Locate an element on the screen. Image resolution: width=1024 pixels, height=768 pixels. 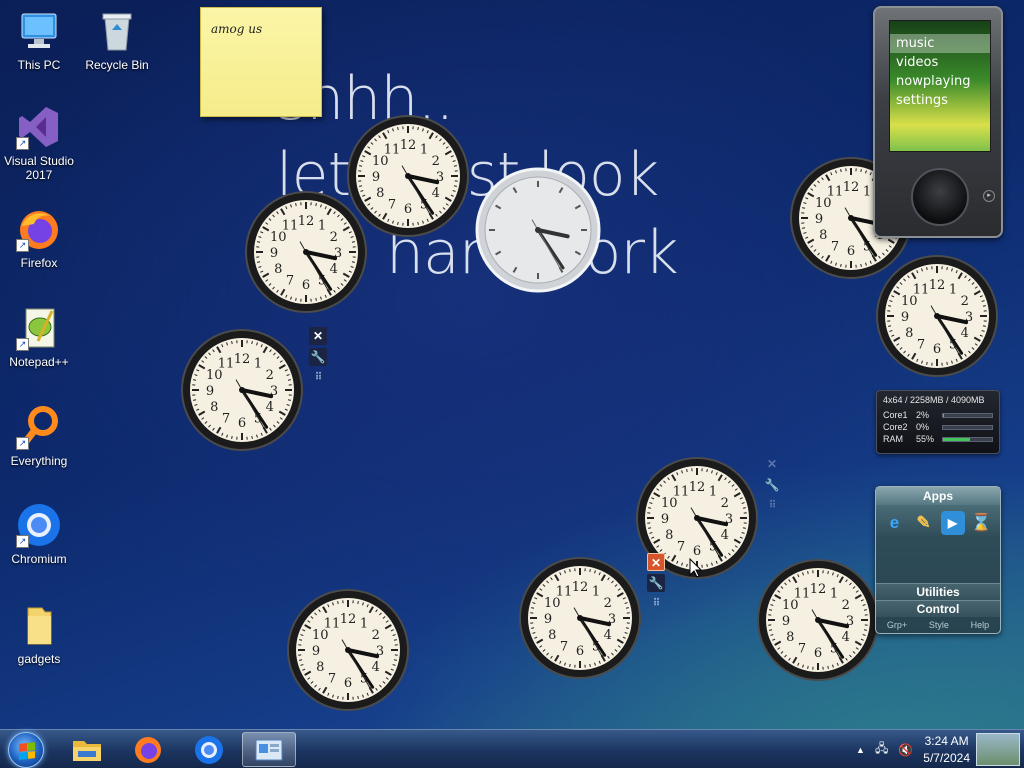
cpu-meter-row-name: RAM is located at coordinates (893, 439).